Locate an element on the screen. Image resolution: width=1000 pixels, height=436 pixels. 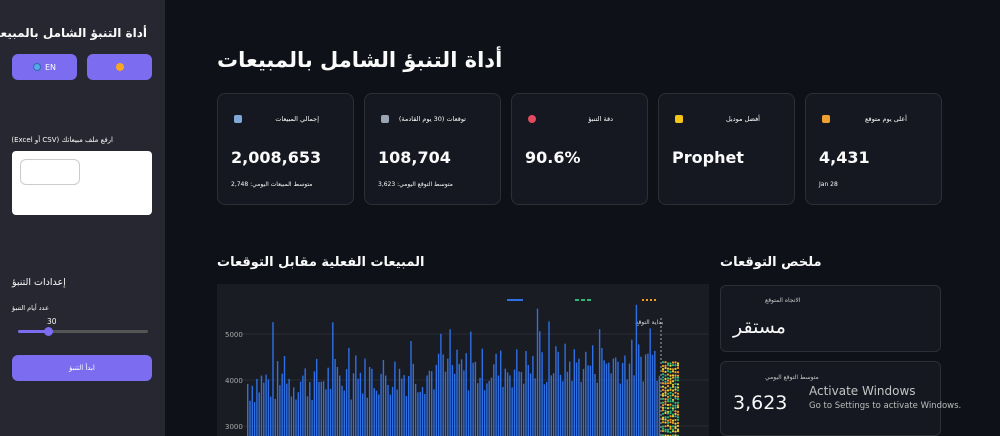
theme-toggle-button is located at coordinates (119, 67).